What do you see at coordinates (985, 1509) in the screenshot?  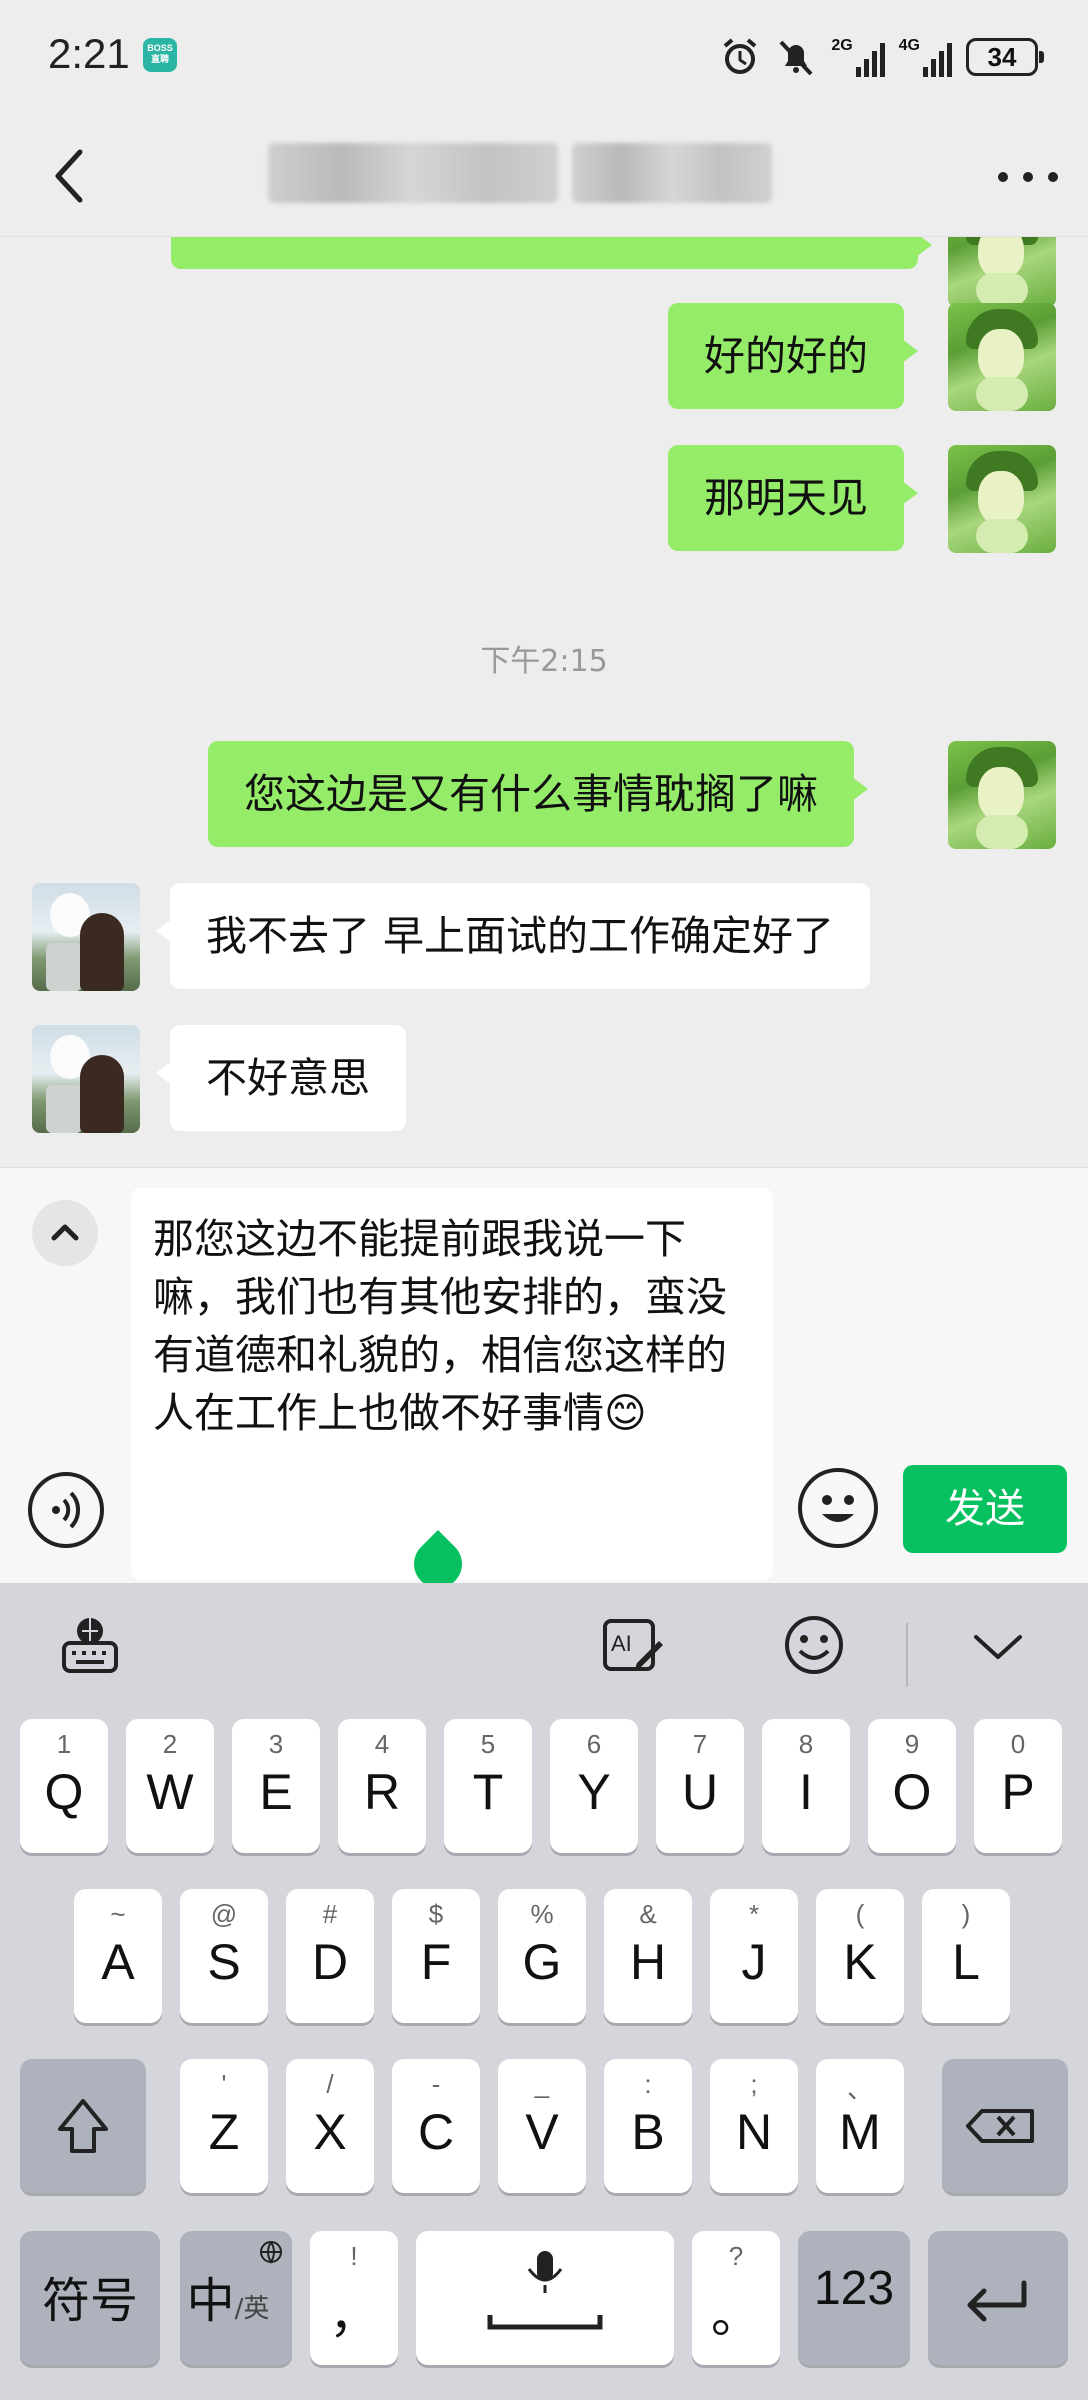 I see `send-button: 发送` at bounding box center [985, 1509].